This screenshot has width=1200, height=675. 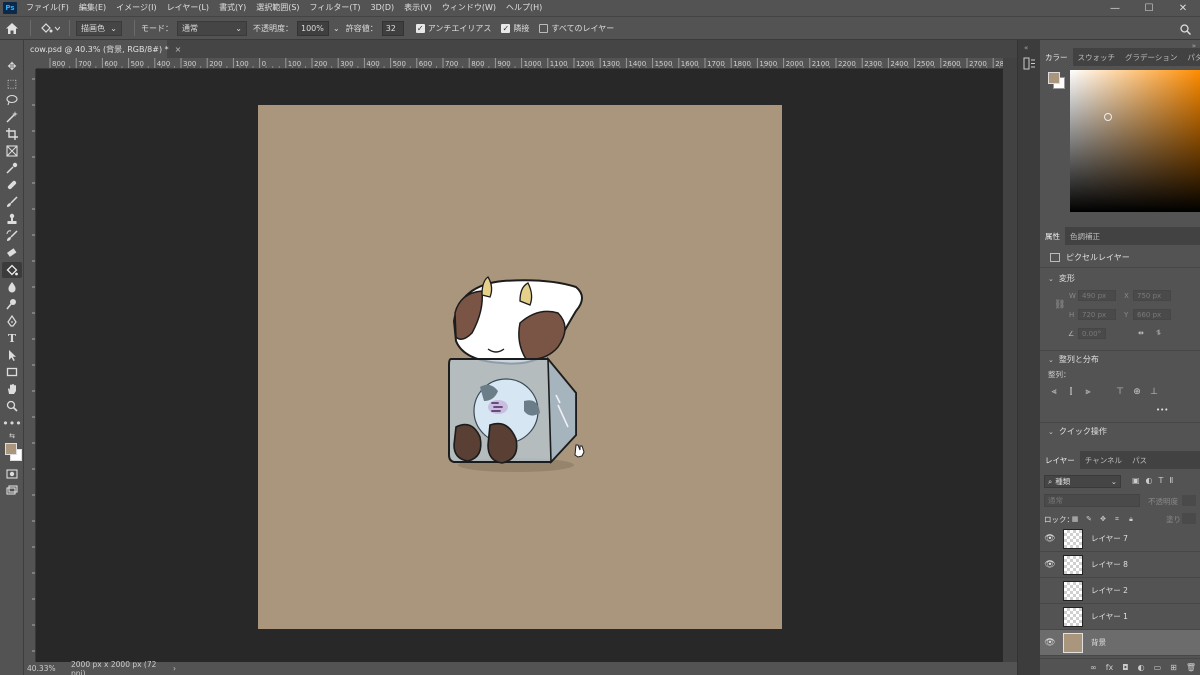 I want to click on flip-vertical-icon: ⥮, so click(x=1158, y=333).